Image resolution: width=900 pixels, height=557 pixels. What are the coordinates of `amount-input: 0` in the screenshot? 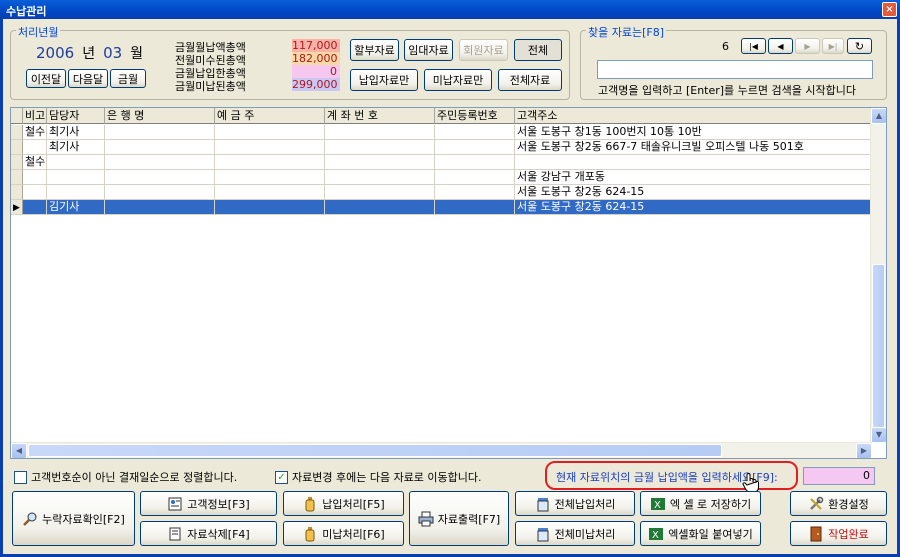 It's located at (839, 476).